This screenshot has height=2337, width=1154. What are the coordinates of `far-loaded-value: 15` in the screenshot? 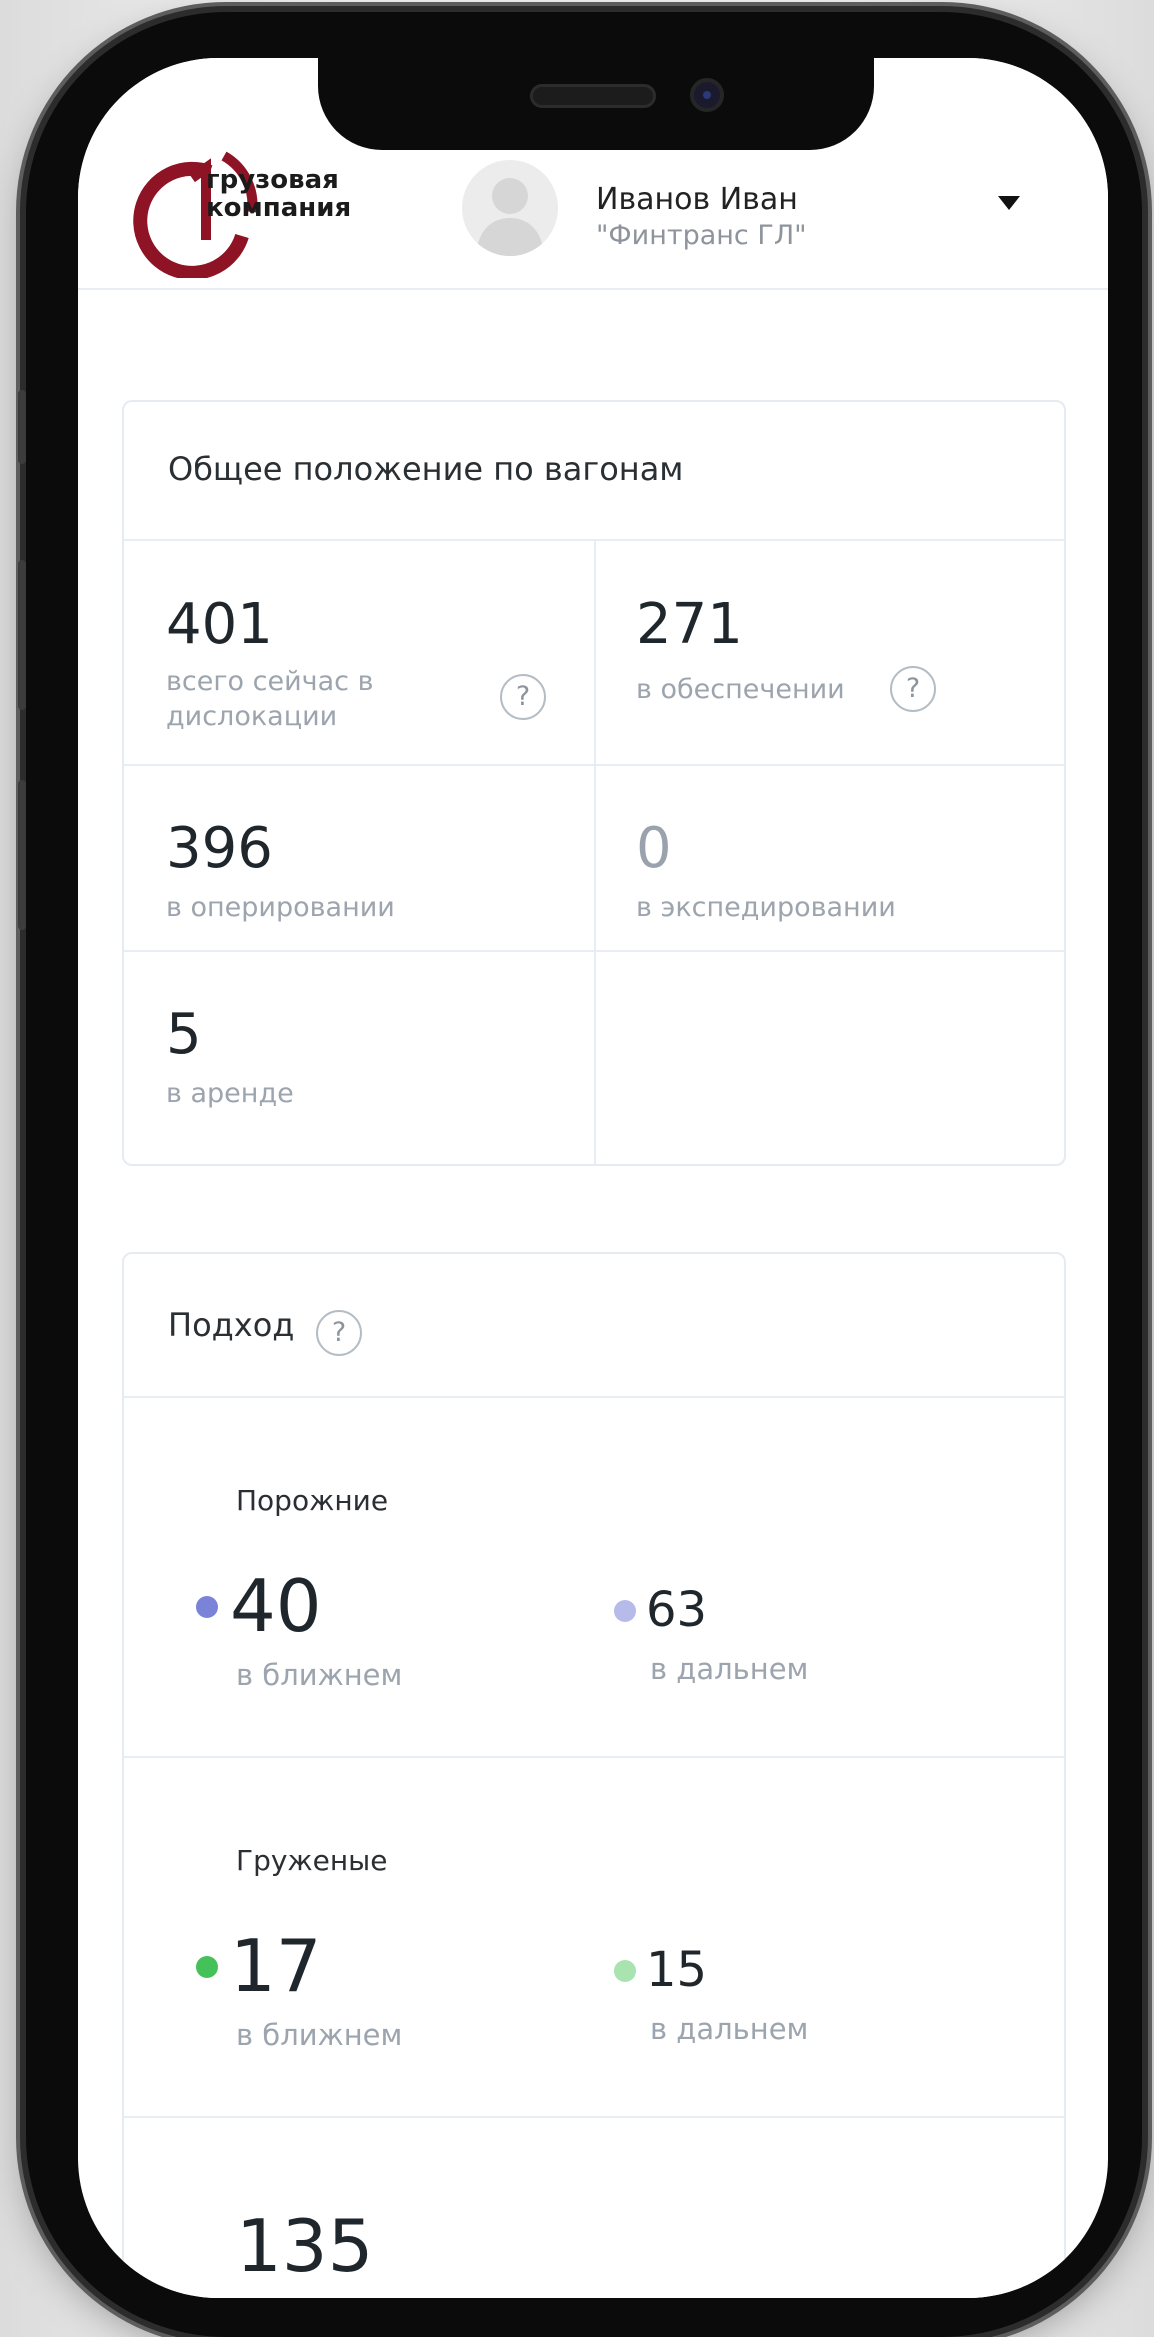 It's located at (677, 1970).